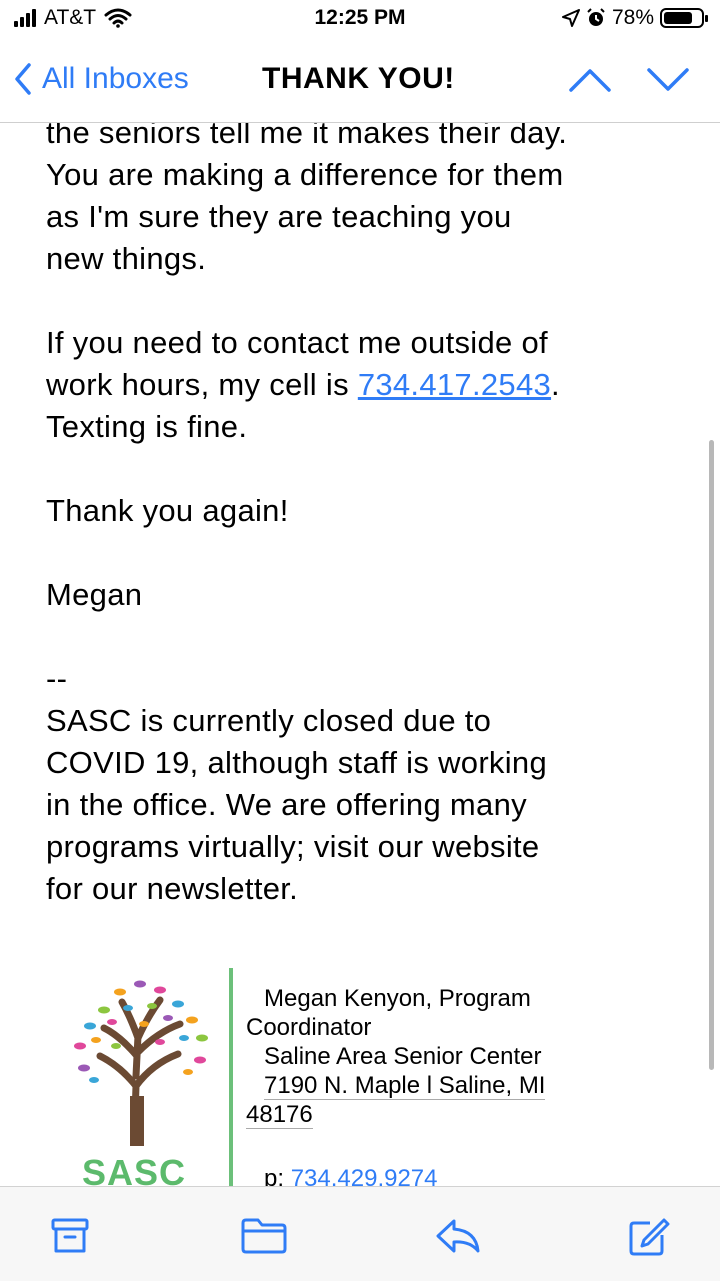 This screenshot has height=1281, width=720. Describe the element at coordinates (454, 384) in the screenshot. I see `phone-link: 734.417.2543` at that location.